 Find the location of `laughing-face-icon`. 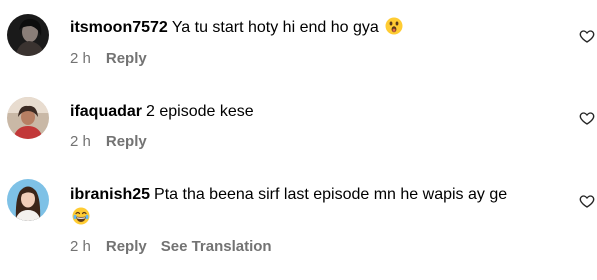

laughing-face-icon is located at coordinates (81, 219).